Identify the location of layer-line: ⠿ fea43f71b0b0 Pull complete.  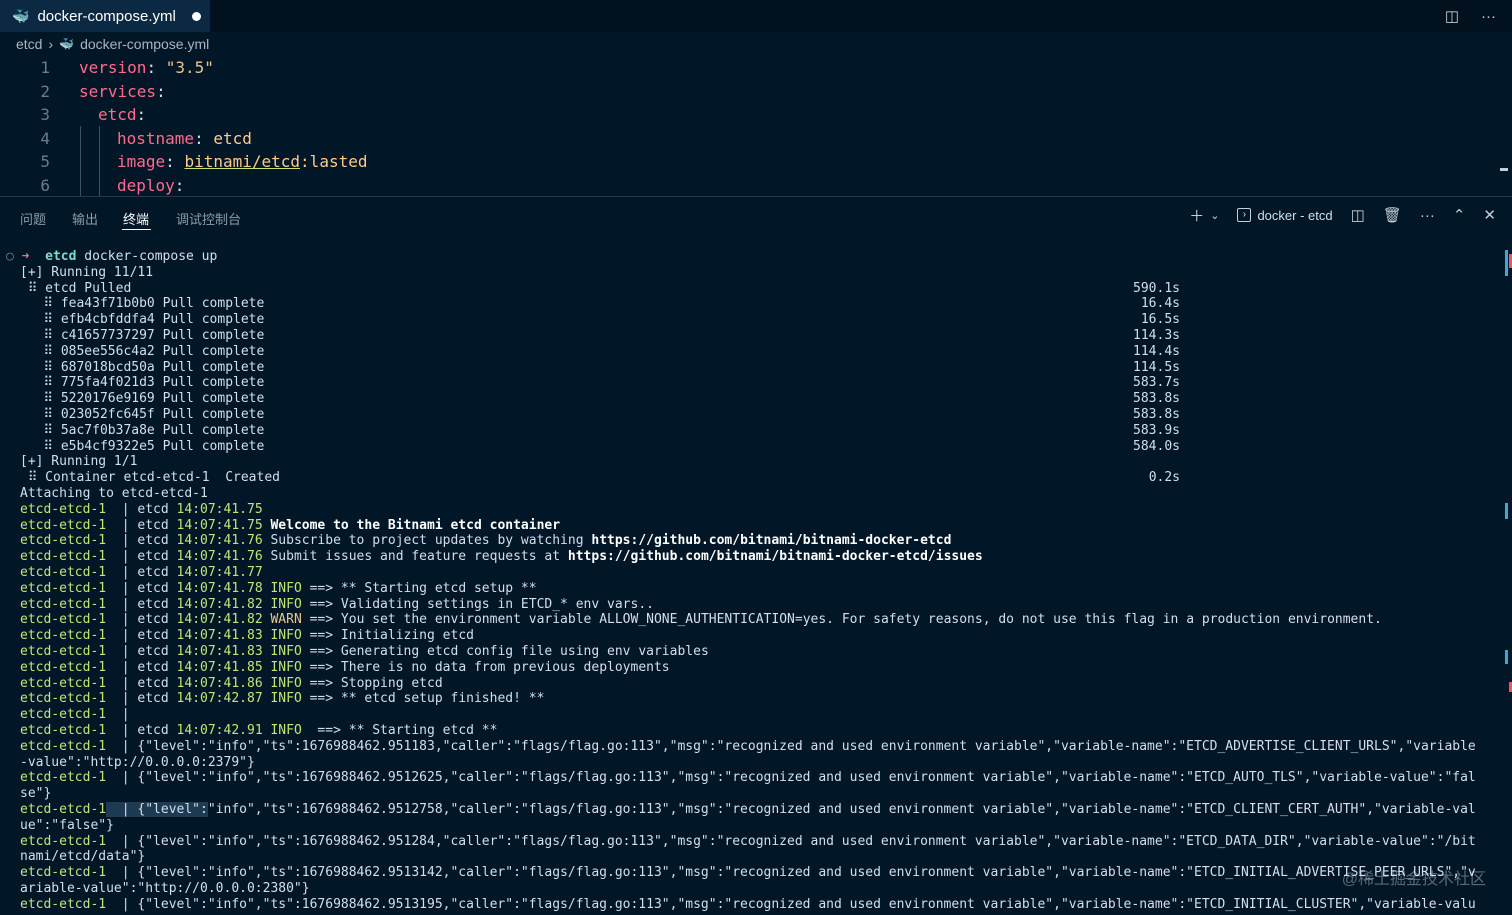
(142, 304).